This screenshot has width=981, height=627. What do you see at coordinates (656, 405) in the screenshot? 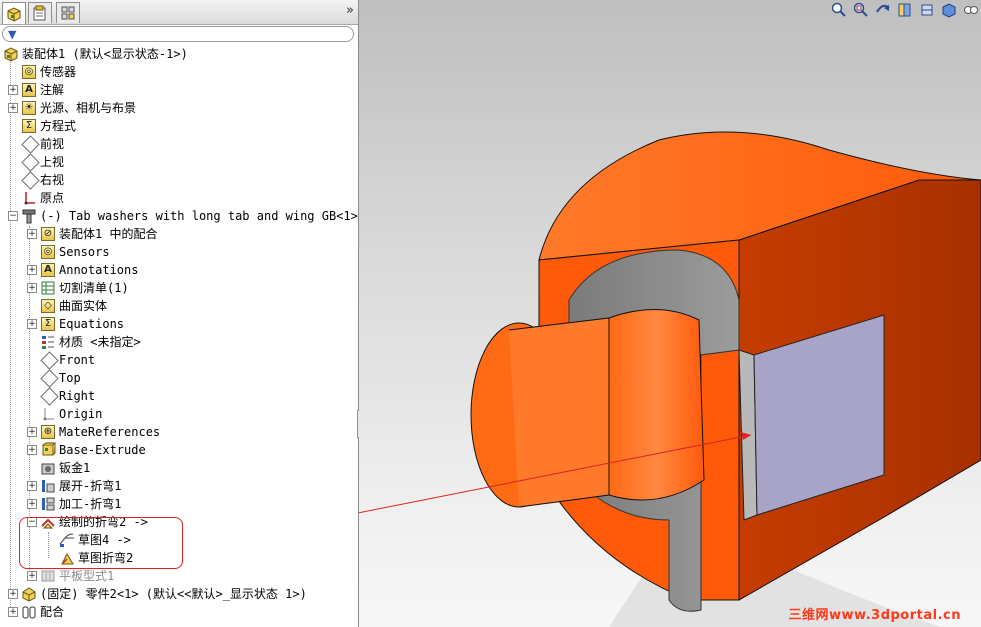
I see `cylinder-side` at bounding box center [656, 405].